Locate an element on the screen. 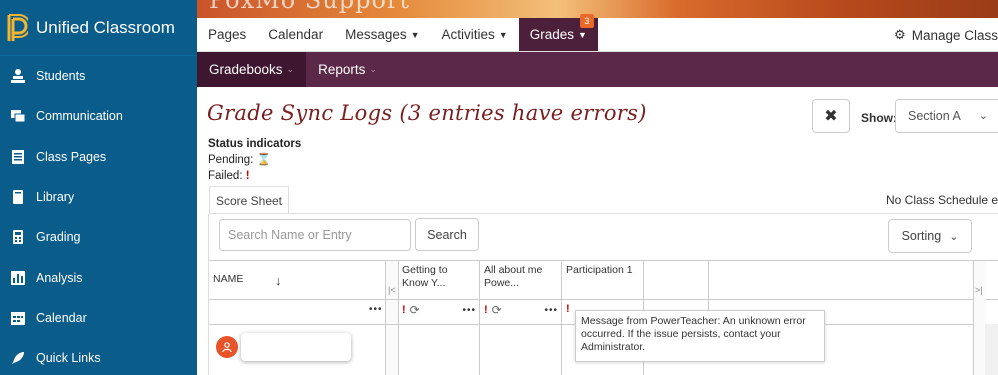 The height and width of the screenshot is (375, 998). sidebar-item-label: Analysis is located at coordinates (59, 277).